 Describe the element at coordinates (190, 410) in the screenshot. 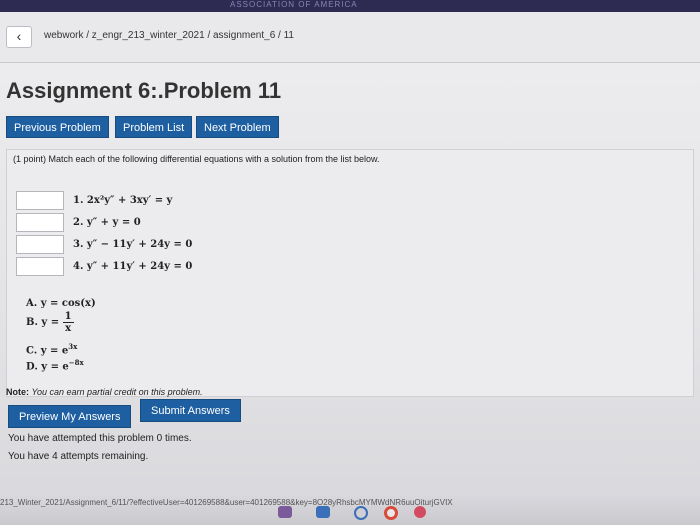

I see `submit-answers-button: Submit Answers` at that location.